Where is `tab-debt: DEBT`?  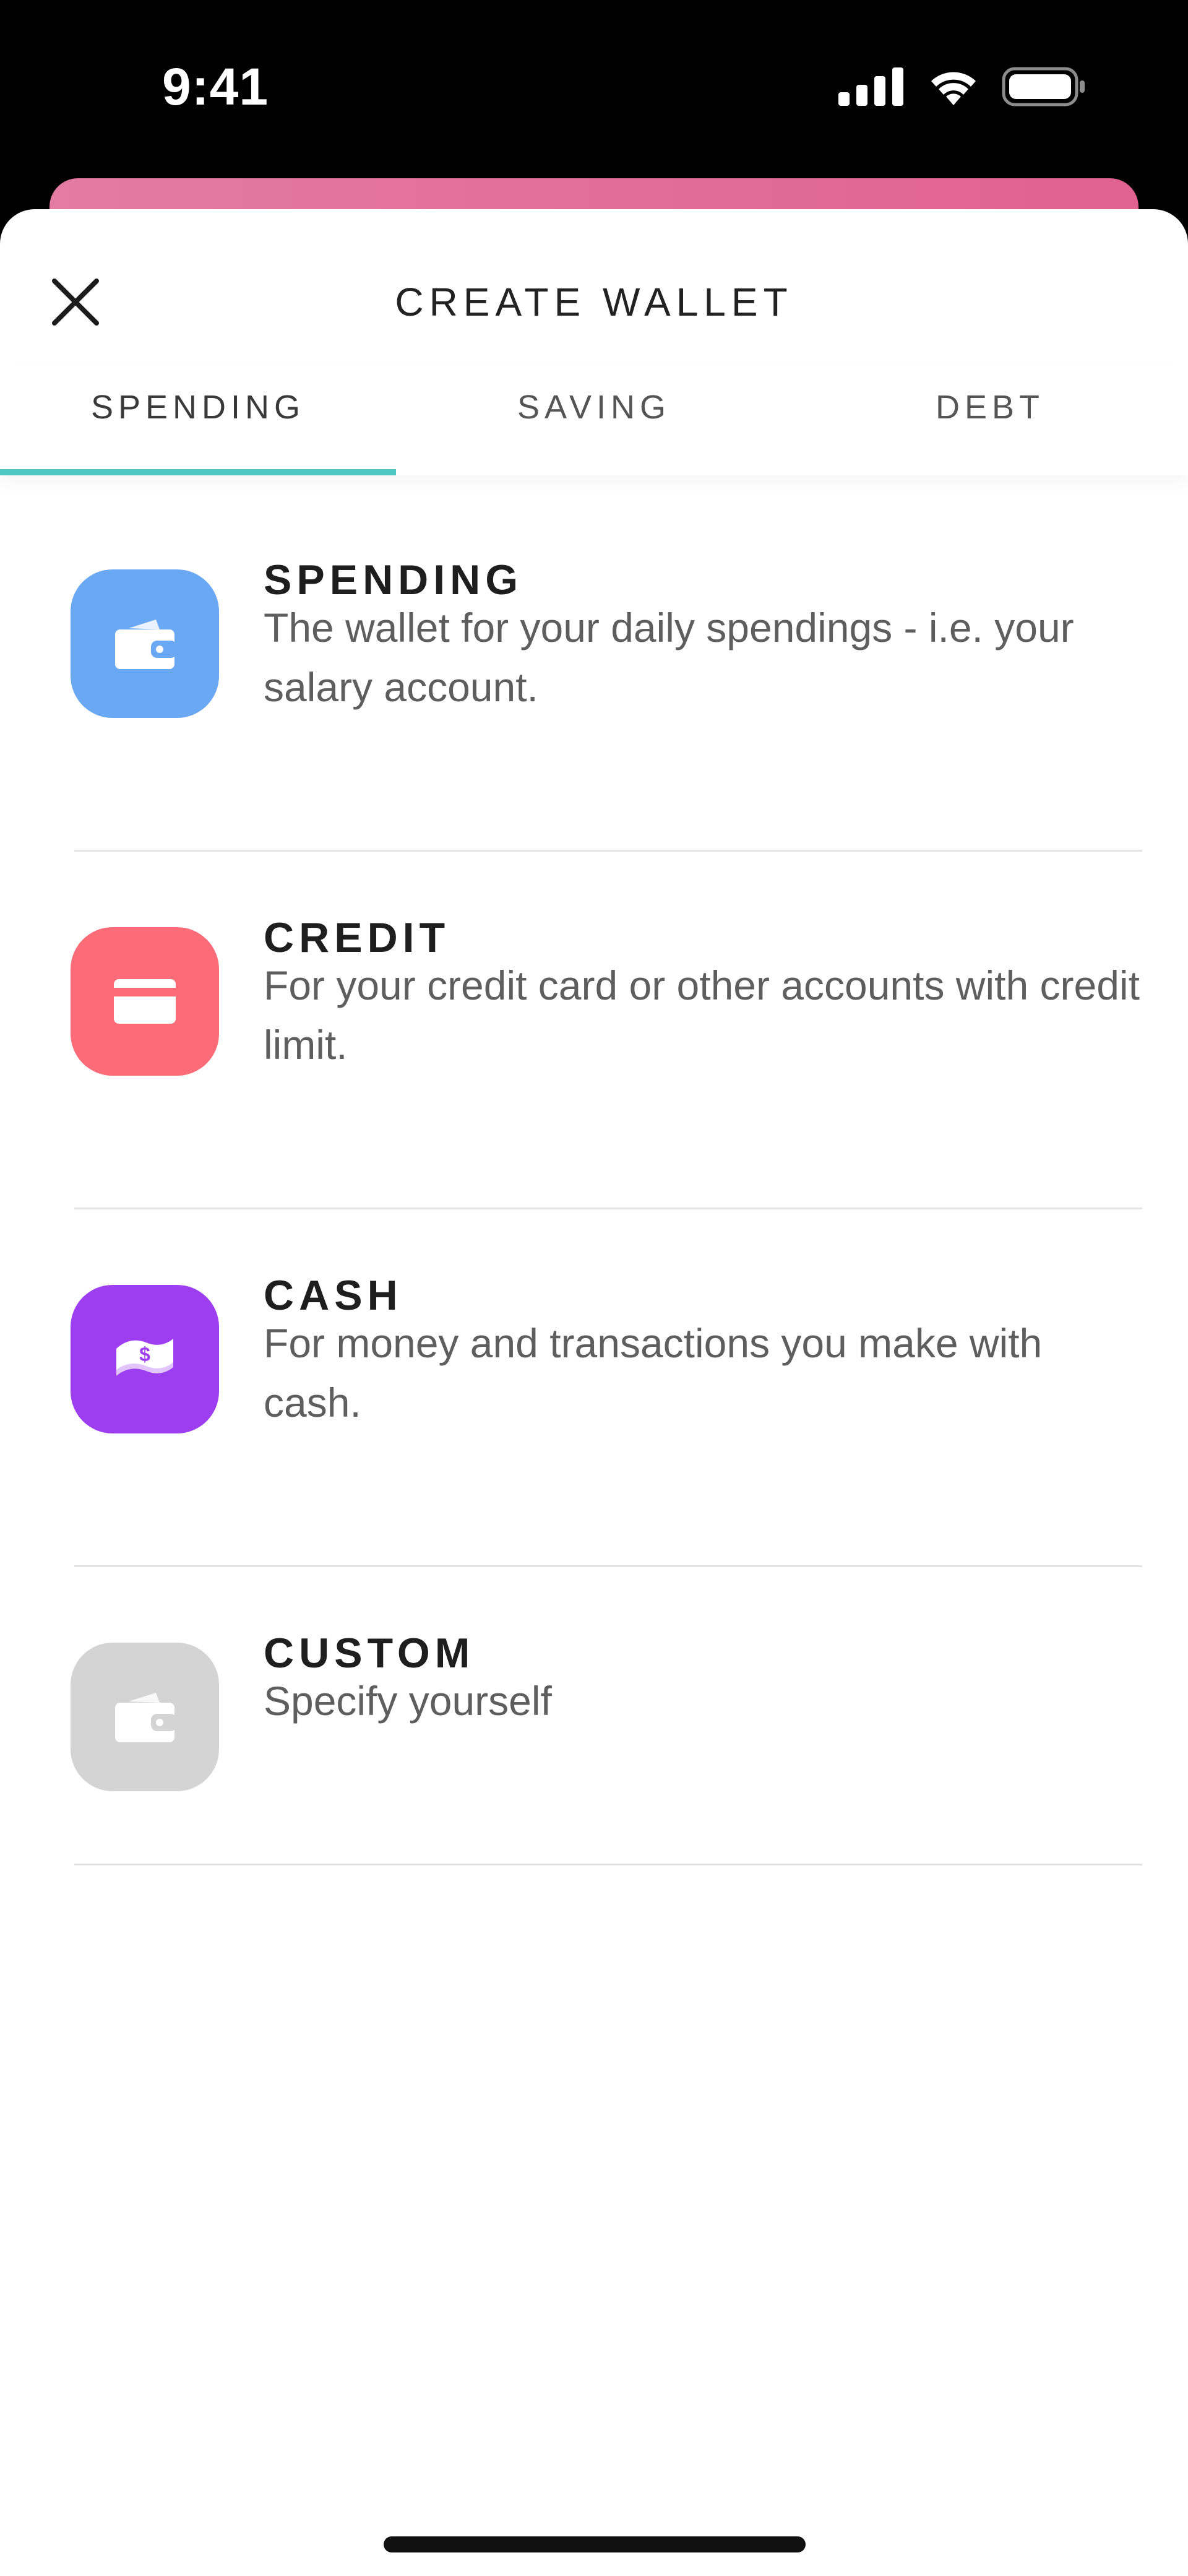 tab-debt: DEBT is located at coordinates (990, 419).